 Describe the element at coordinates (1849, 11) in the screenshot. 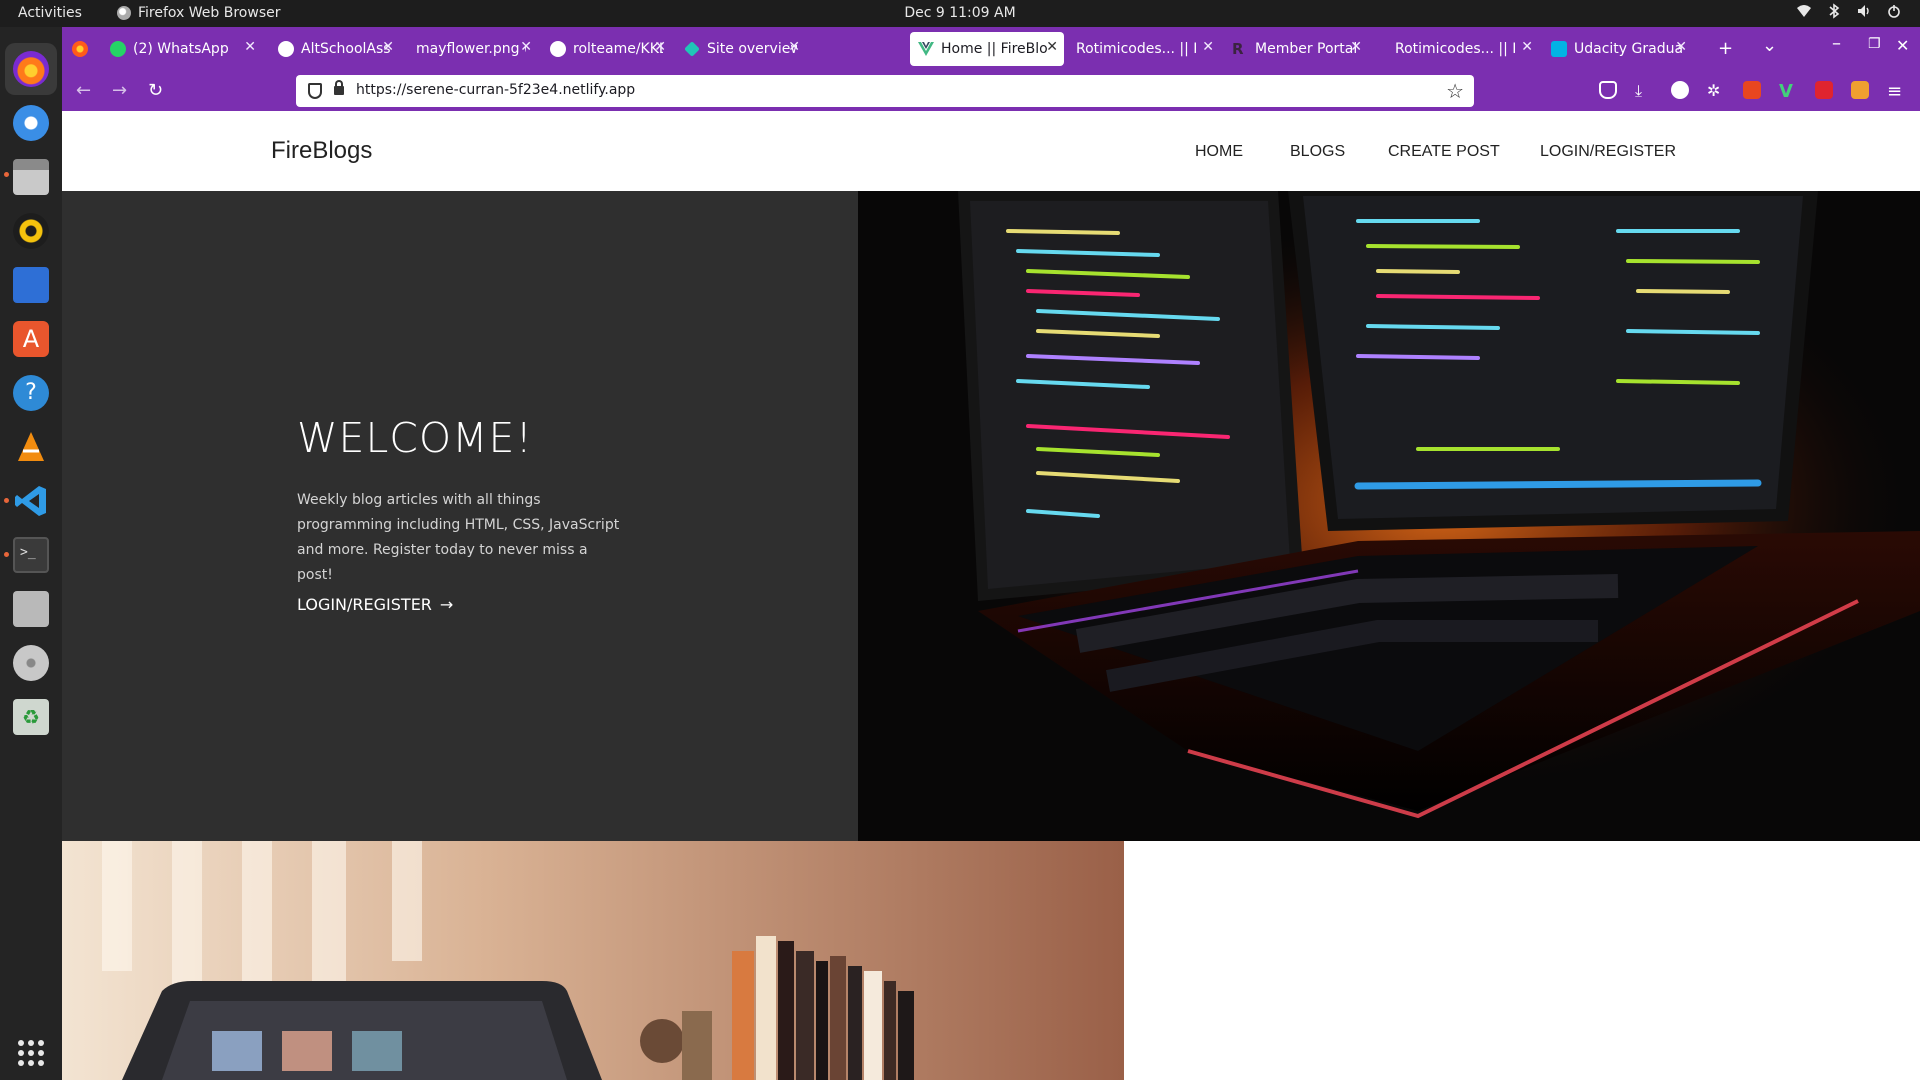

I see `system-tray` at that location.